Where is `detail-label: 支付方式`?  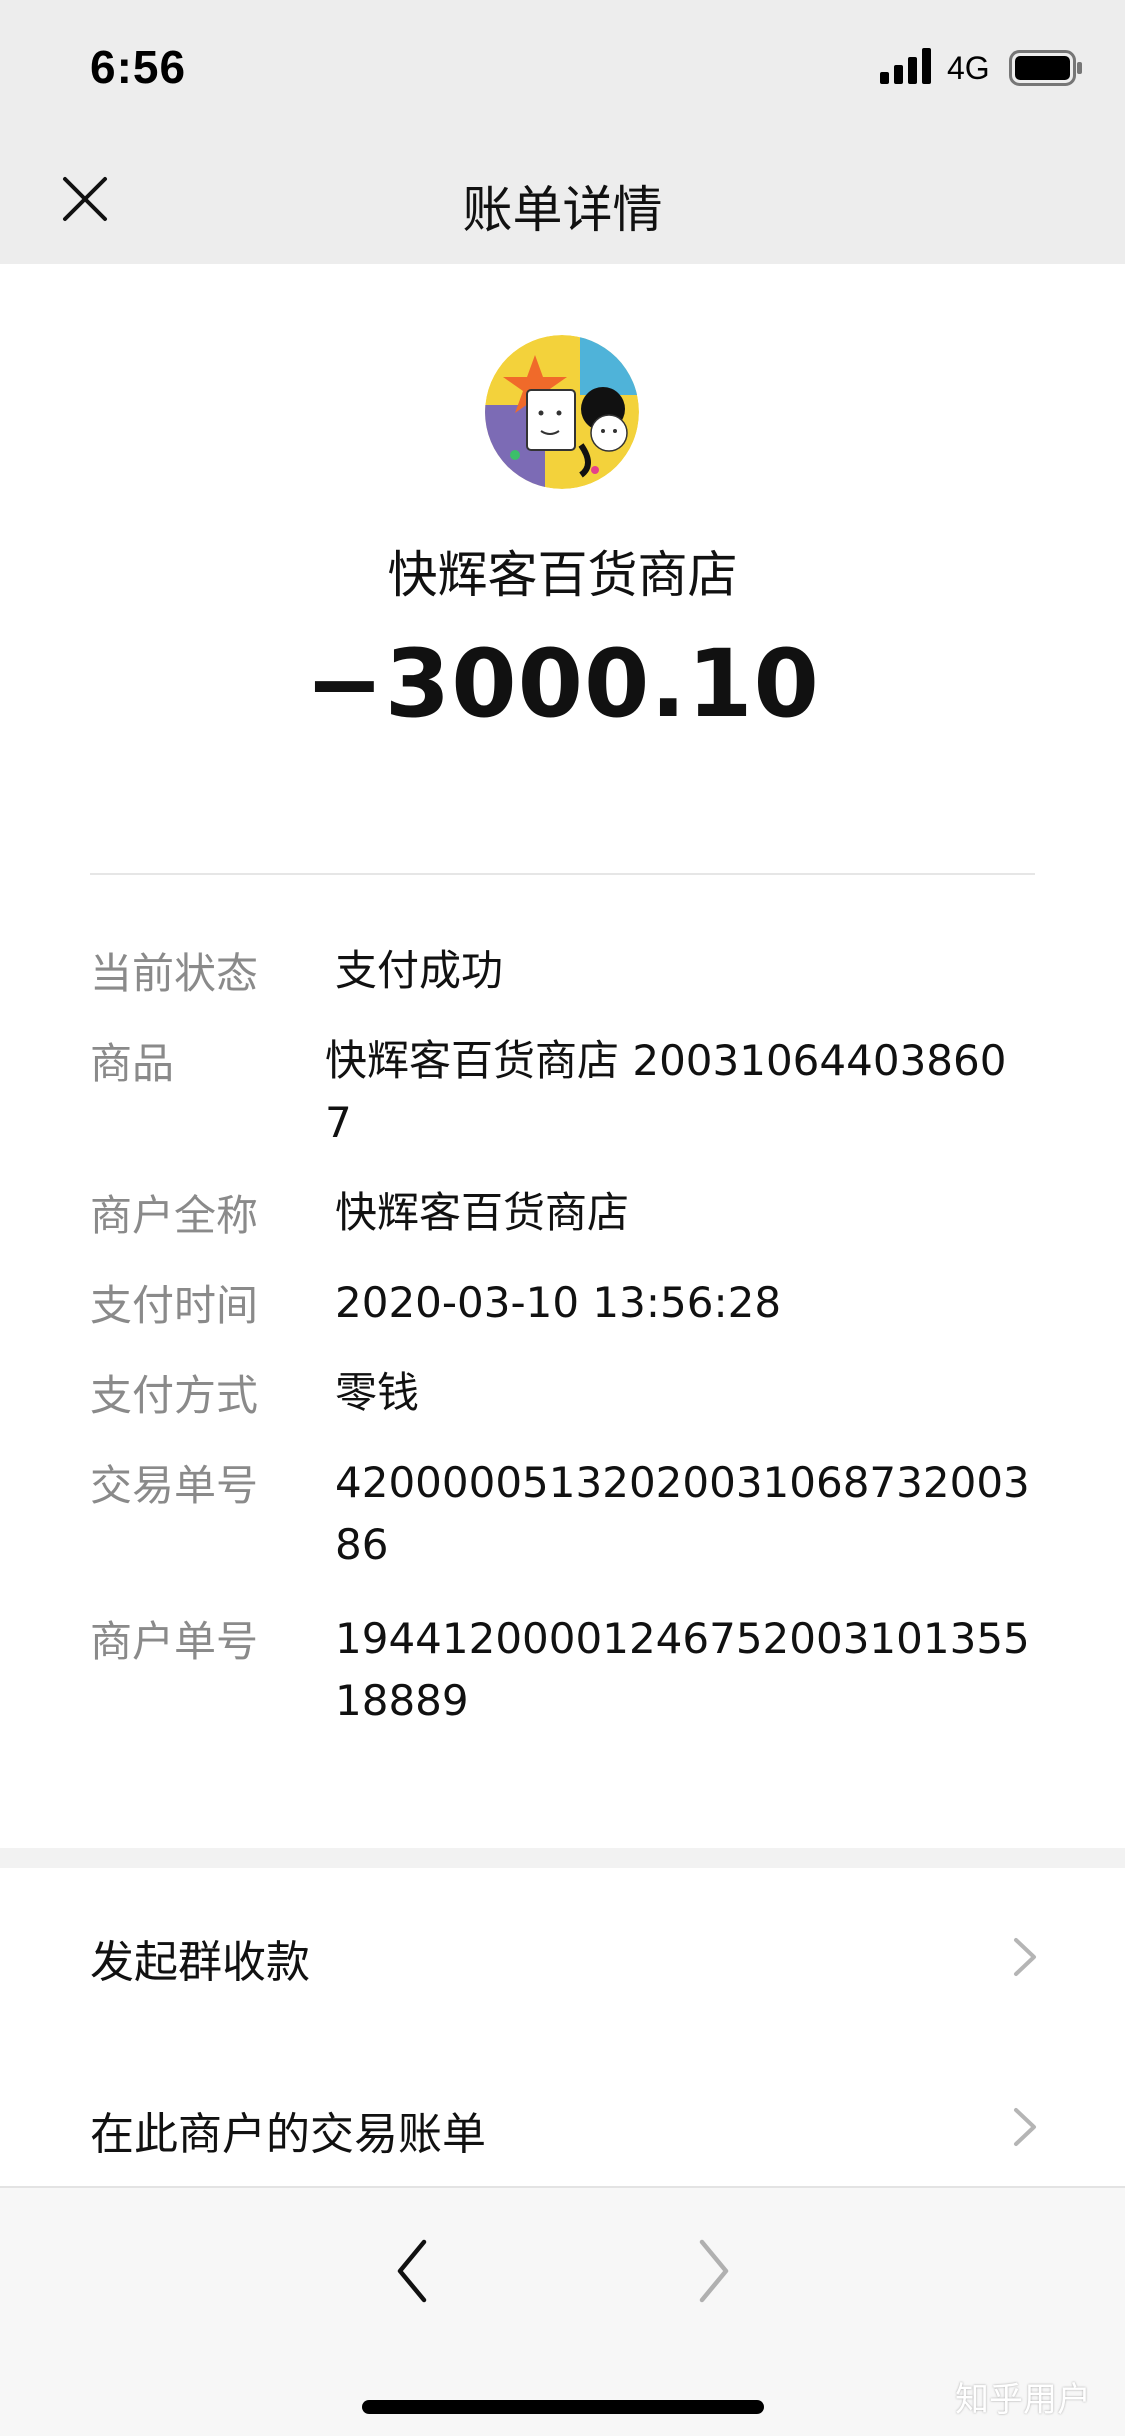 detail-label: 支付方式 is located at coordinates (174, 1395).